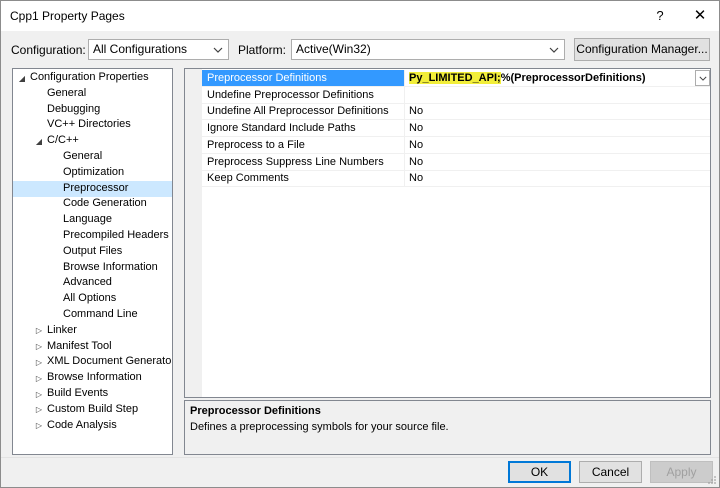  What do you see at coordinates (660, 16) in the screenshot?
I see `help-button: ?` at bounding box center [660, 16].